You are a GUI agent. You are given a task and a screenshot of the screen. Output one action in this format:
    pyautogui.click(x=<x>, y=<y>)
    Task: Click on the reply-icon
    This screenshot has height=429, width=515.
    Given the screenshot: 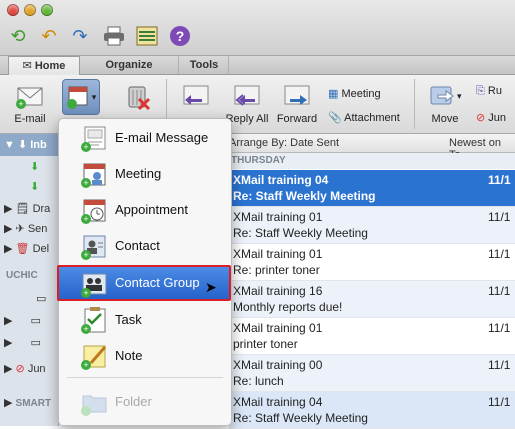 What is the action you would take?
    pyautogui.click(x=196, y=96)
    